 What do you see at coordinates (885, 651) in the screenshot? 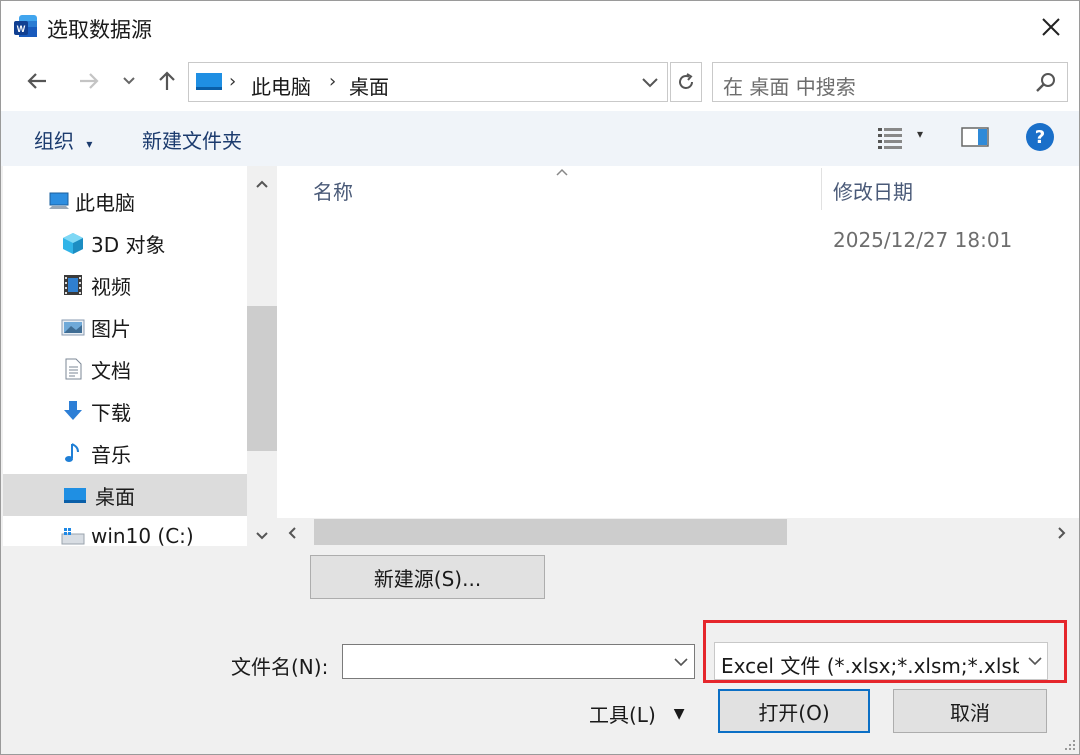
I see `highlight-annotation` at bounding box center [885, 651].